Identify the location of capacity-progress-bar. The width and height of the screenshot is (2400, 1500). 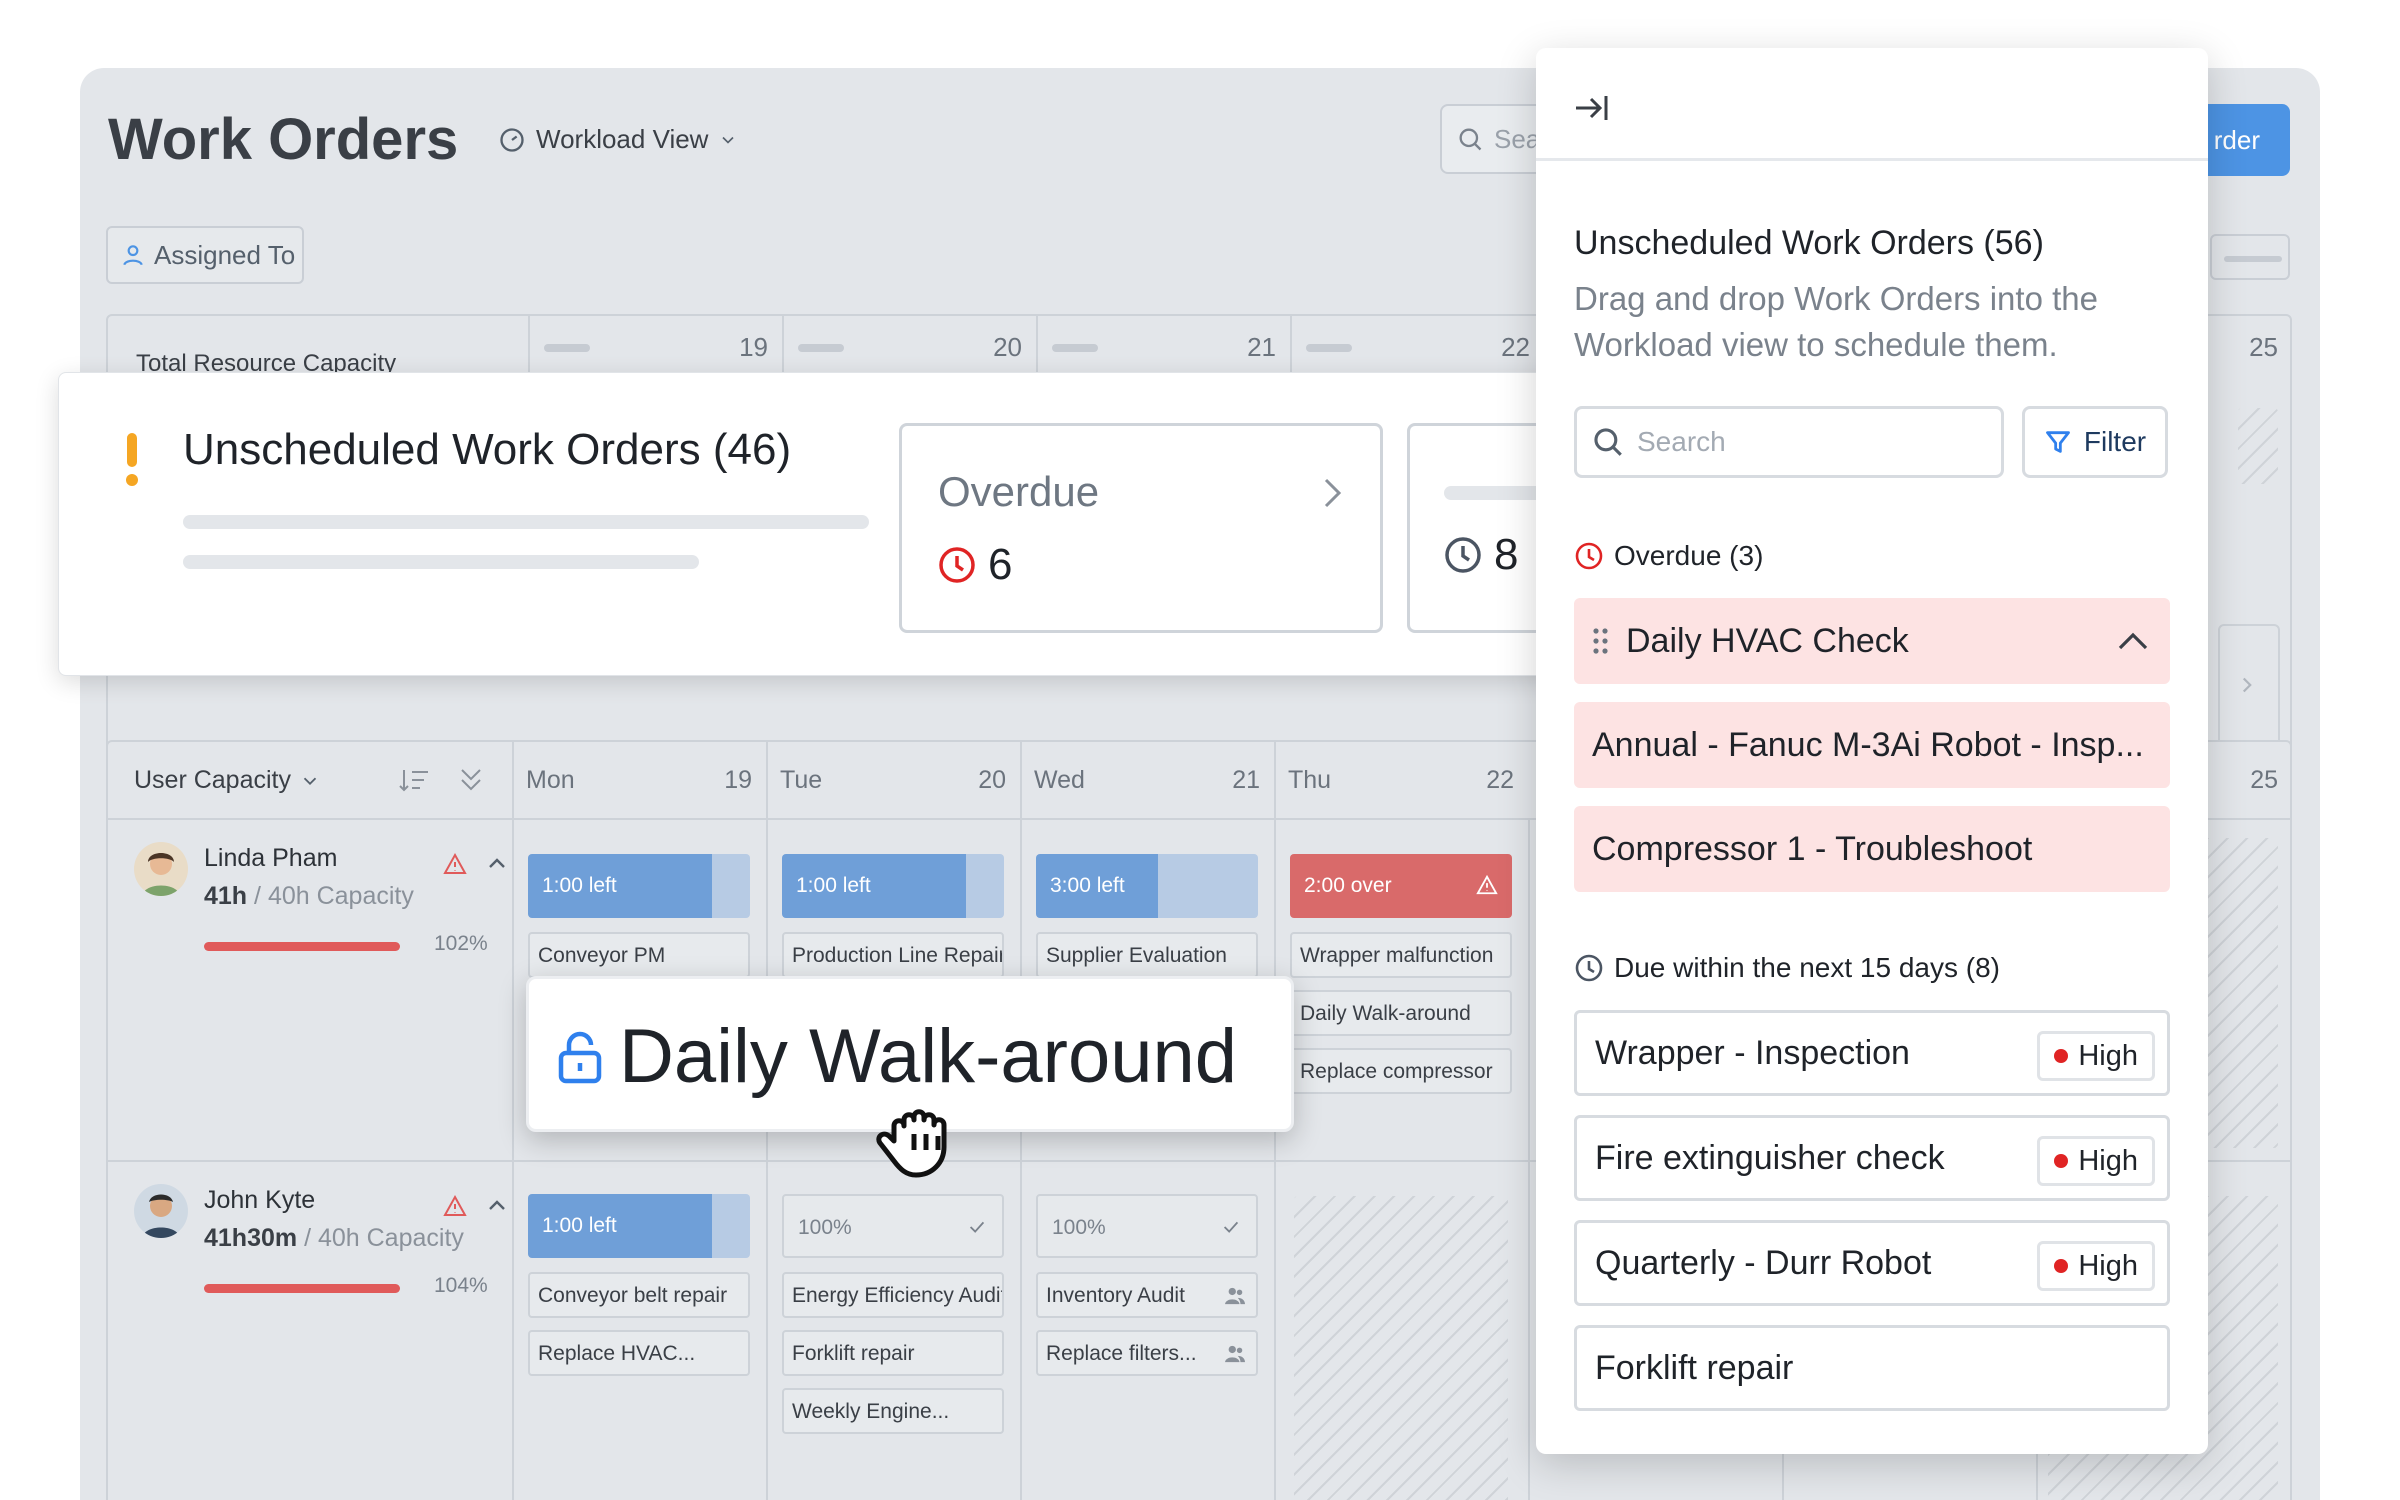
(302, 1288).